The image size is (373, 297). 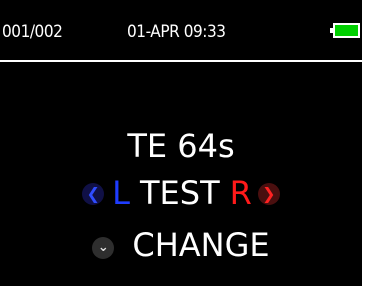 What do you see at coordinates (345, 30) in the screenshot?
I see `battery-icon` at bounding box center [345, 30].